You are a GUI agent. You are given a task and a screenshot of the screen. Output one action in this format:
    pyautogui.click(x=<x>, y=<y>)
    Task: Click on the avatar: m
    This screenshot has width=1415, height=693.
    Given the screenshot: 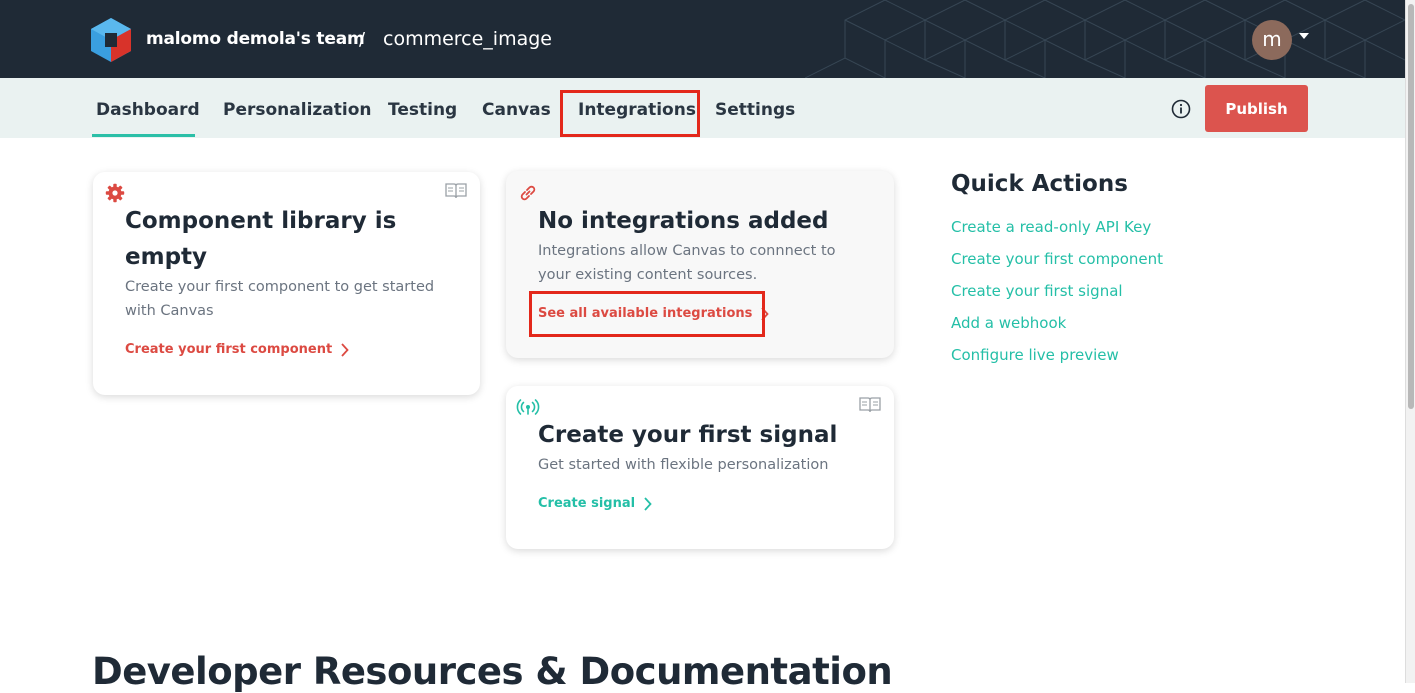 What is the action you would take?
    pyautogui.click(x=1272, y=40)
    